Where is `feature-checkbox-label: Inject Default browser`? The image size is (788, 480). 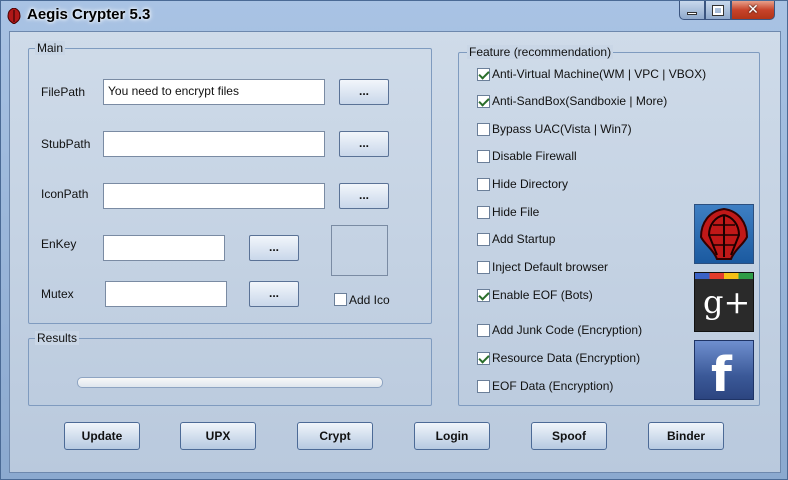 feature-checkbox-label: Inject Default browser is located at coordinates (550, 267).